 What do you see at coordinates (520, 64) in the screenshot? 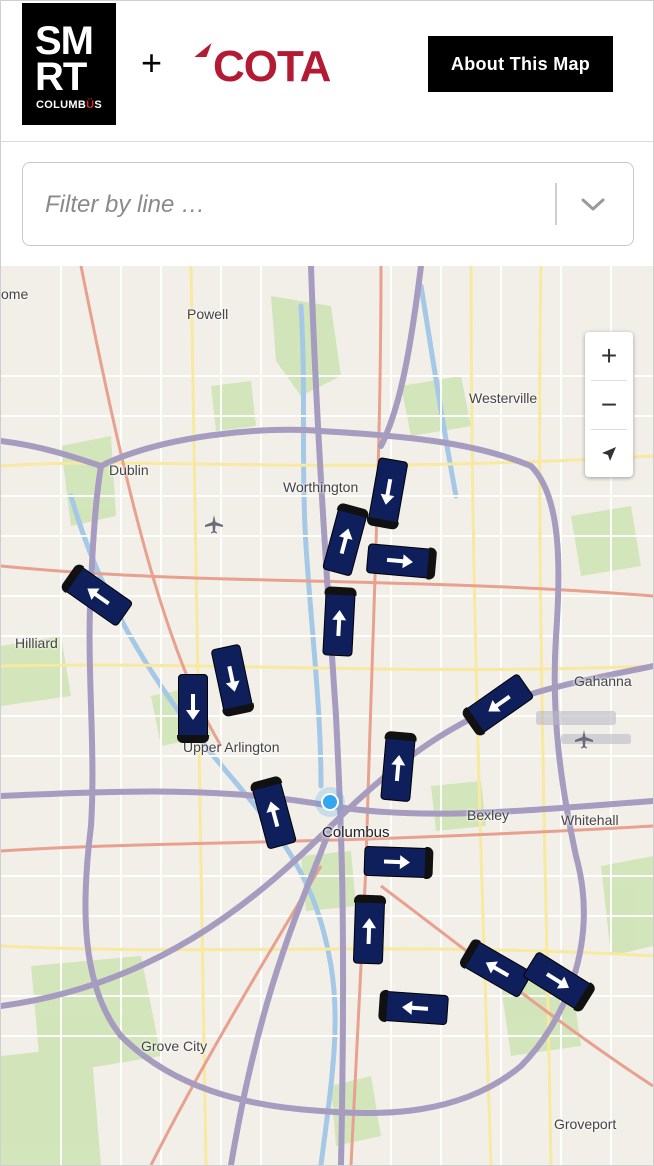
I see `about-this-map-button: About This Map` at bounding box center [520, 64].